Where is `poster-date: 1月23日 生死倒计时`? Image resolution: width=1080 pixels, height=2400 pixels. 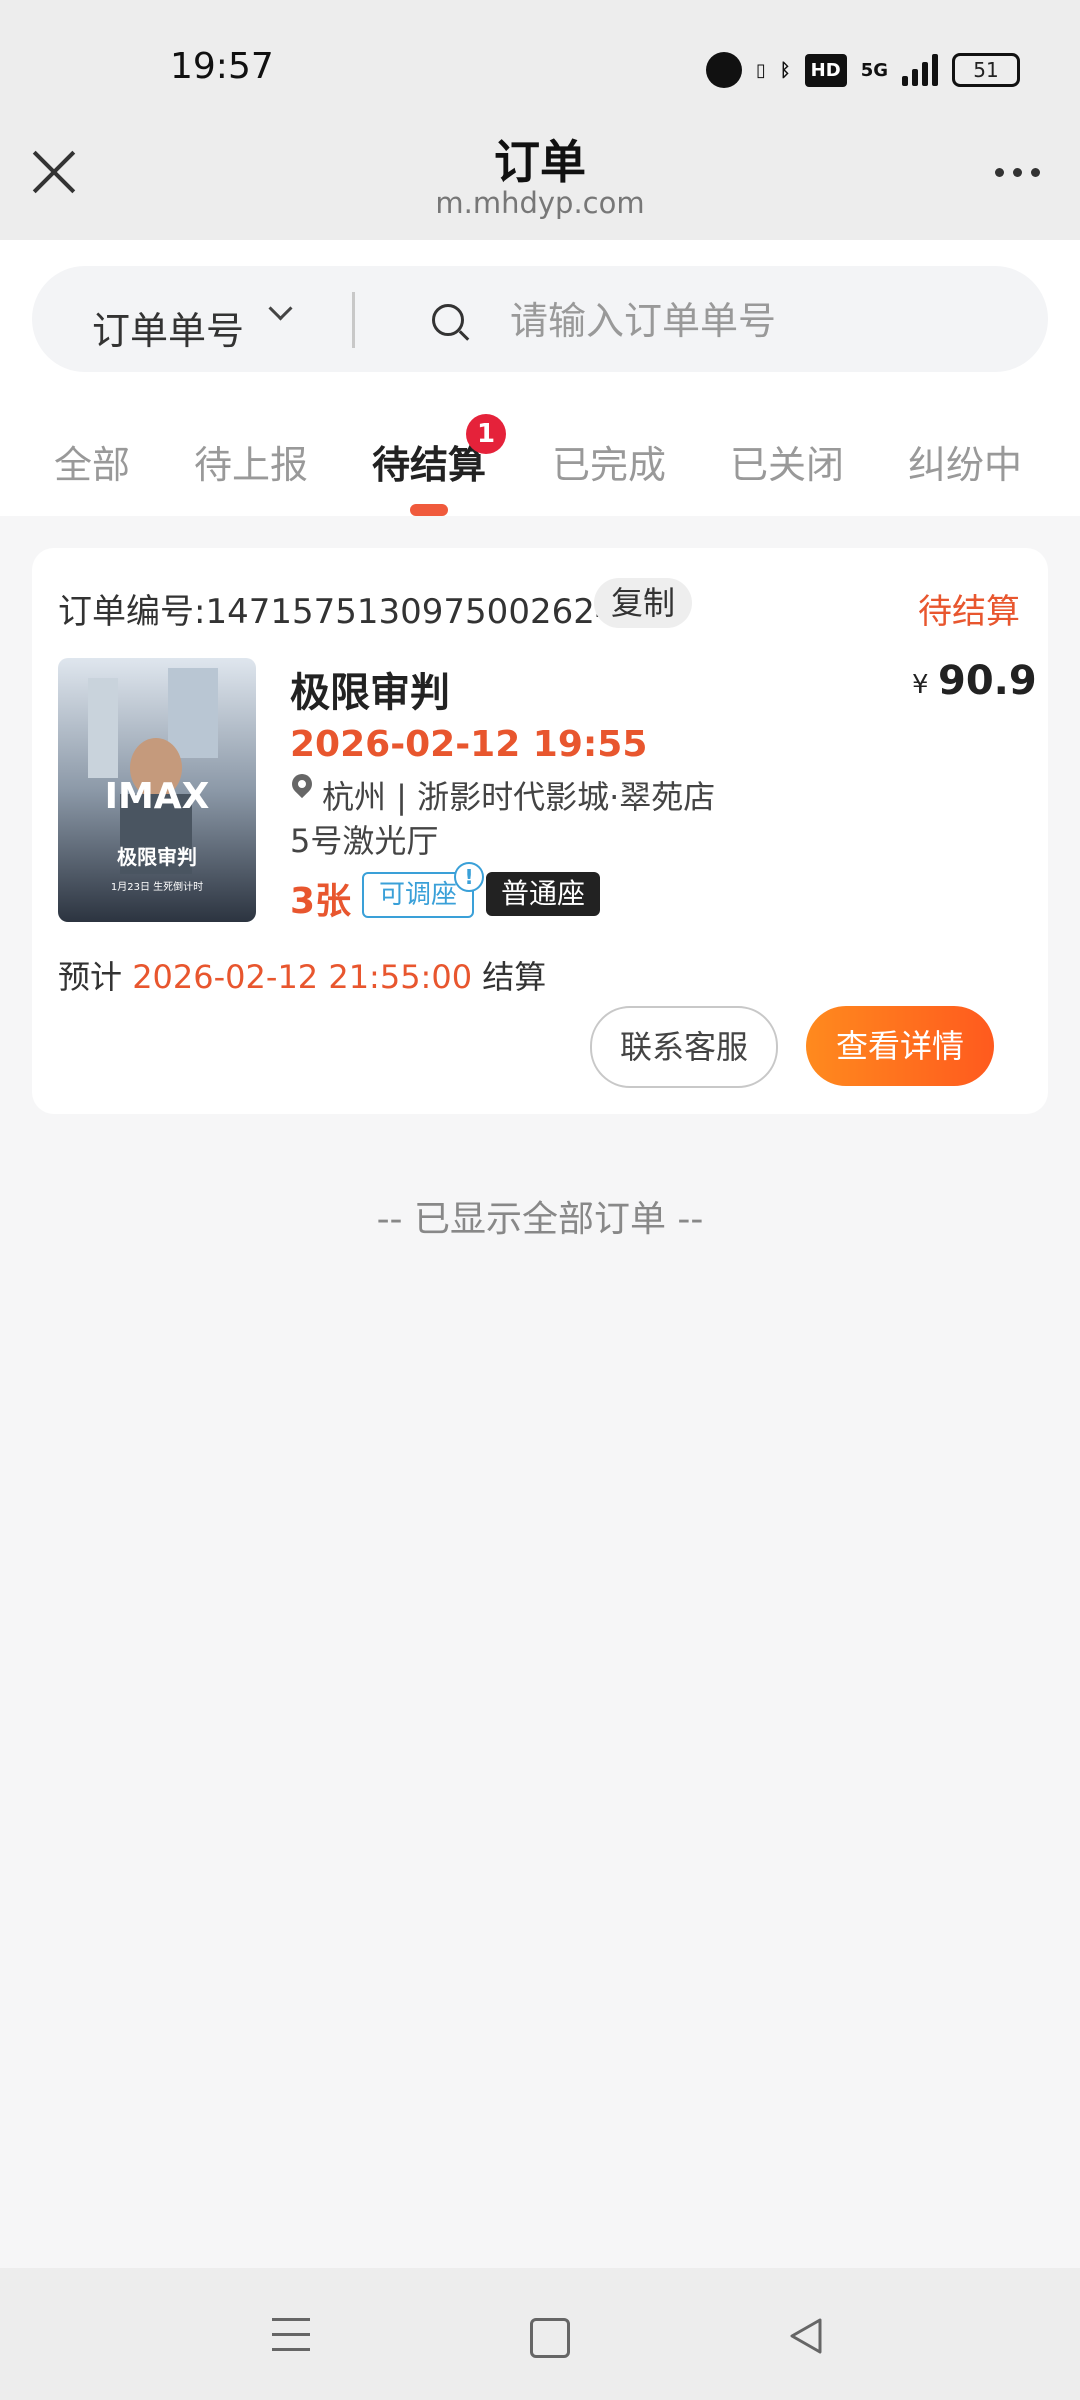
poster-date: 1月23日 生死倒计时 is located at coordinates (157, 886).